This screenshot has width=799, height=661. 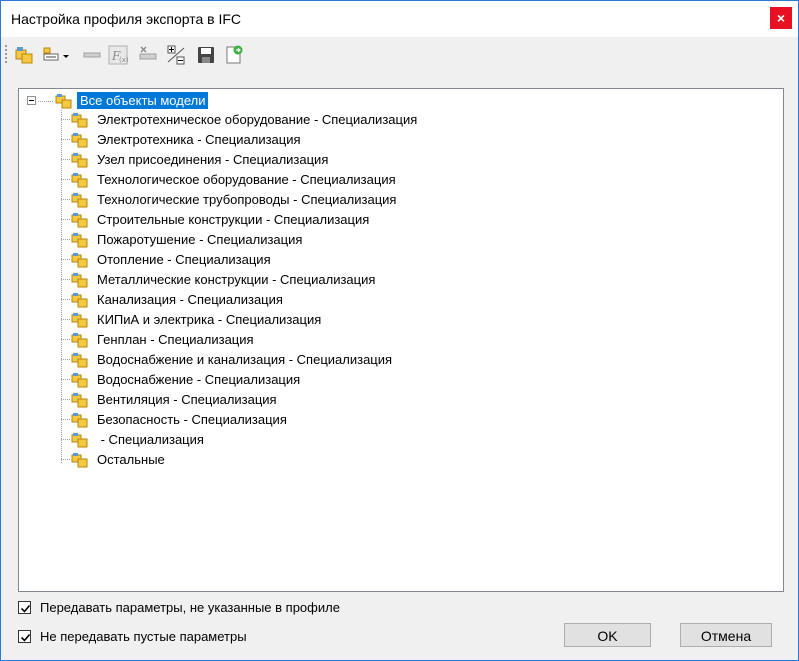 I want to click on expand-collapse-button, so click(x=176, y=55).